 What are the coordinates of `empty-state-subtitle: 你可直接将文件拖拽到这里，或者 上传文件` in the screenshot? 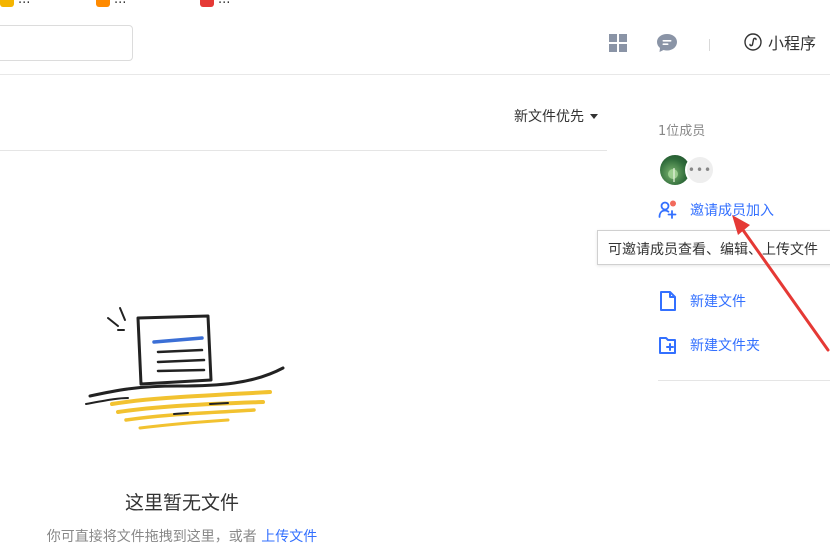 It's located at (182, 534).